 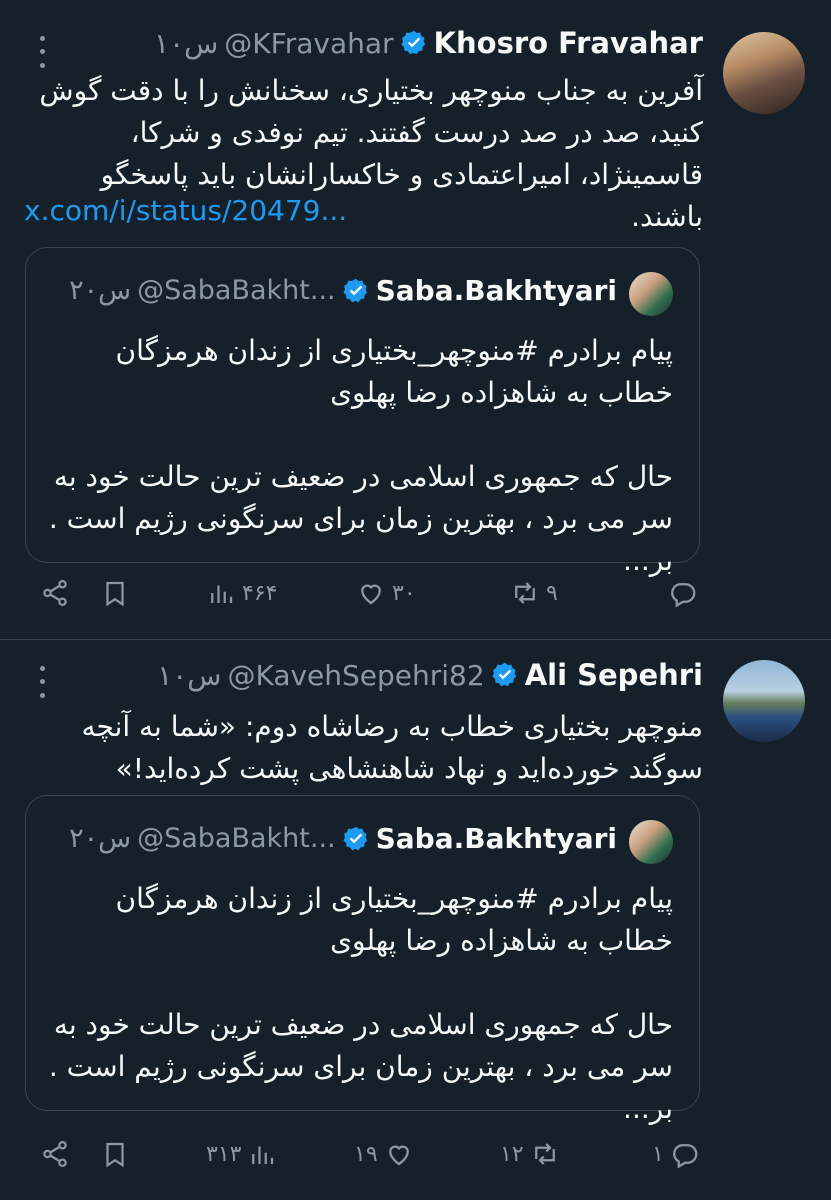 What do you see at coordinates (530, 1154) in the screenshot?
I see `retweet-button: ۱۲` at bounding box center [530, 1154].